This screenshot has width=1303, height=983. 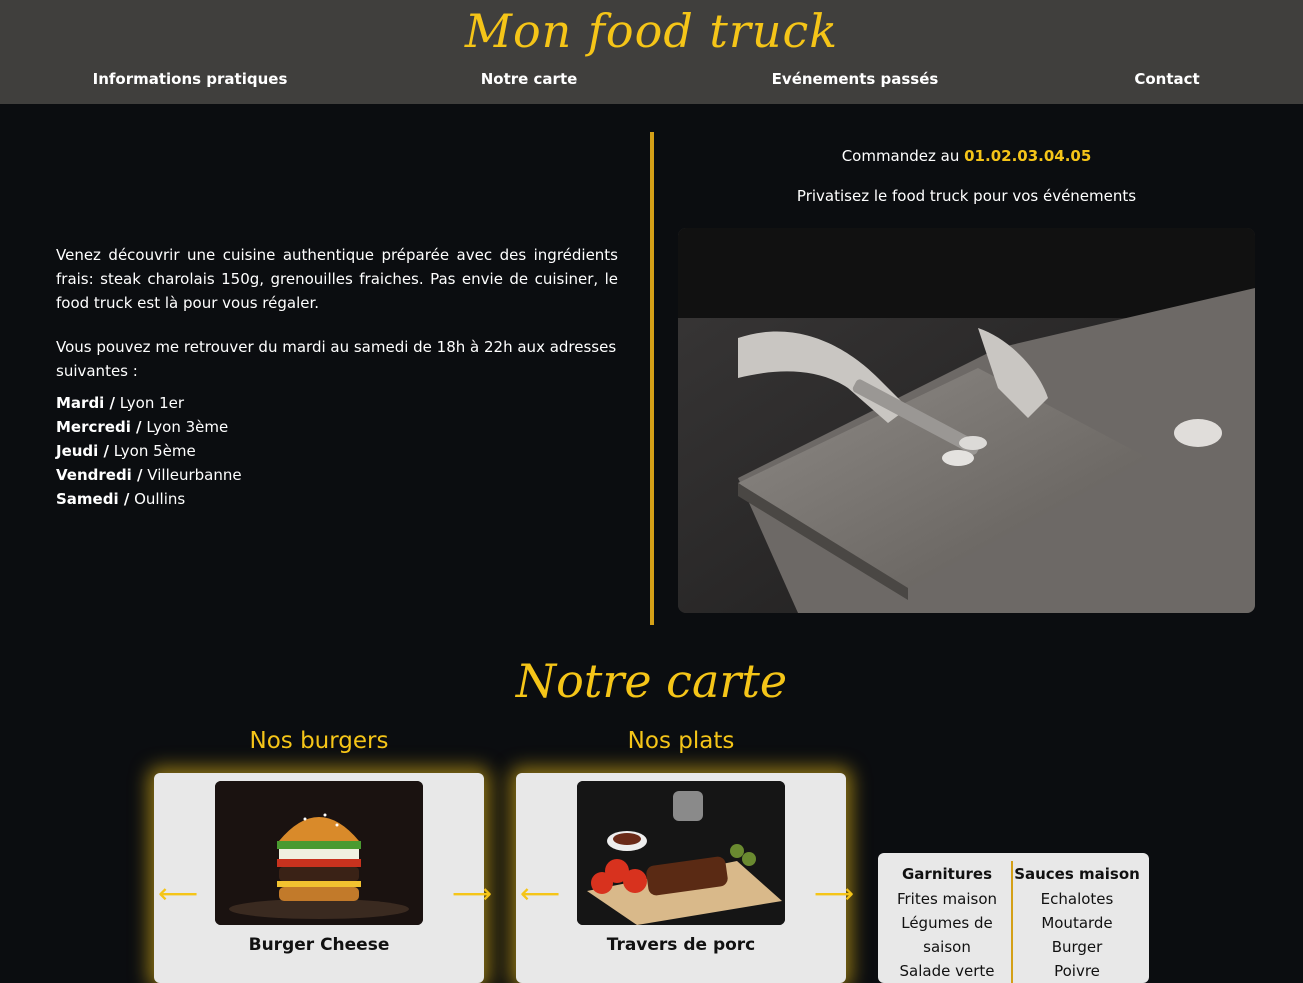 What do you see at coordinates (1027, 156) in the screenshot?
I see `phone-number: 01.02.03.04.05` at bounding box center [1027, 156].